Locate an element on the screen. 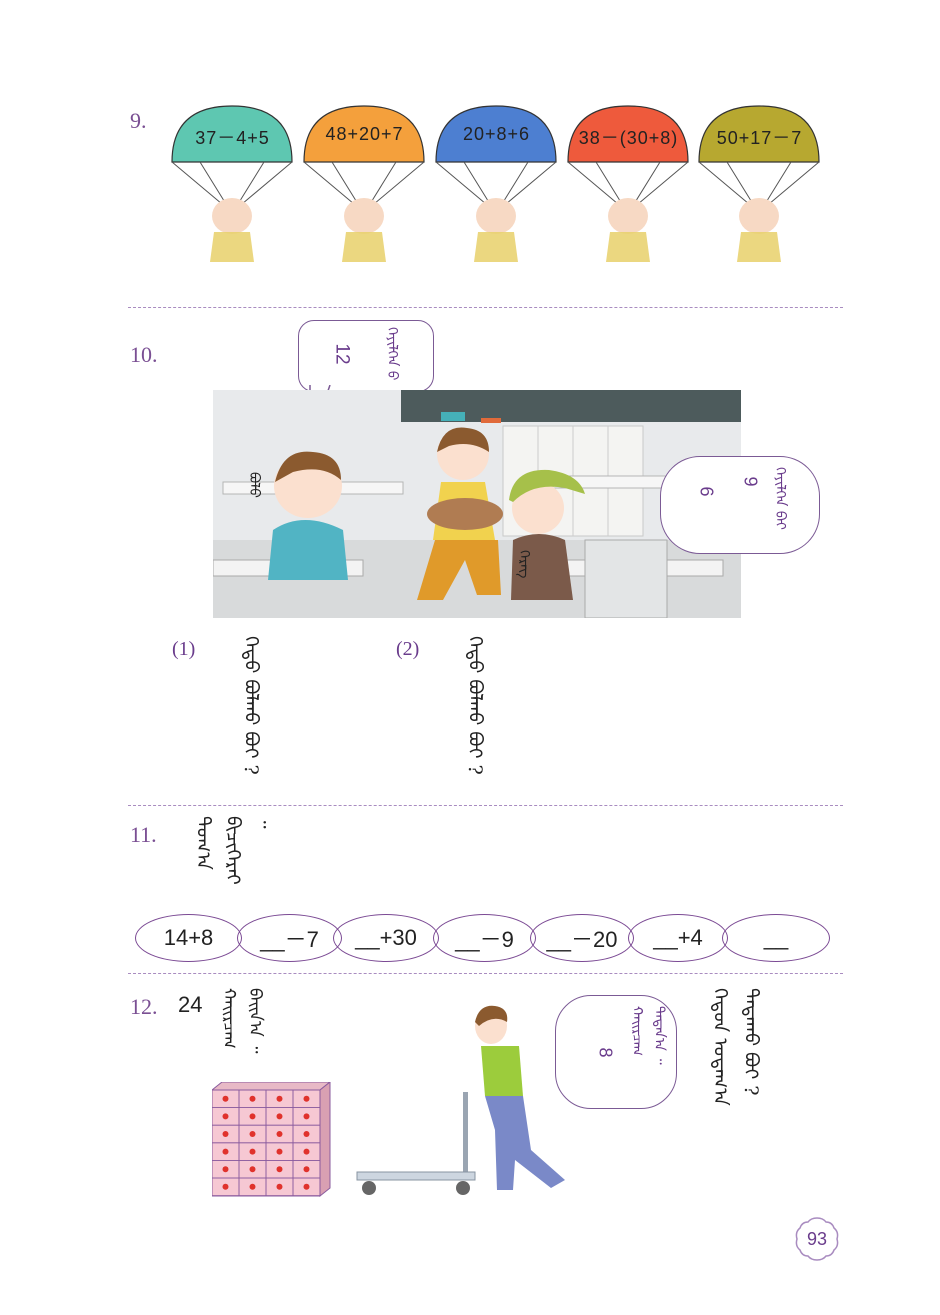 This screenshot has height=1315, width=940. page-number: 93 is located at coordinates (817, 1239).